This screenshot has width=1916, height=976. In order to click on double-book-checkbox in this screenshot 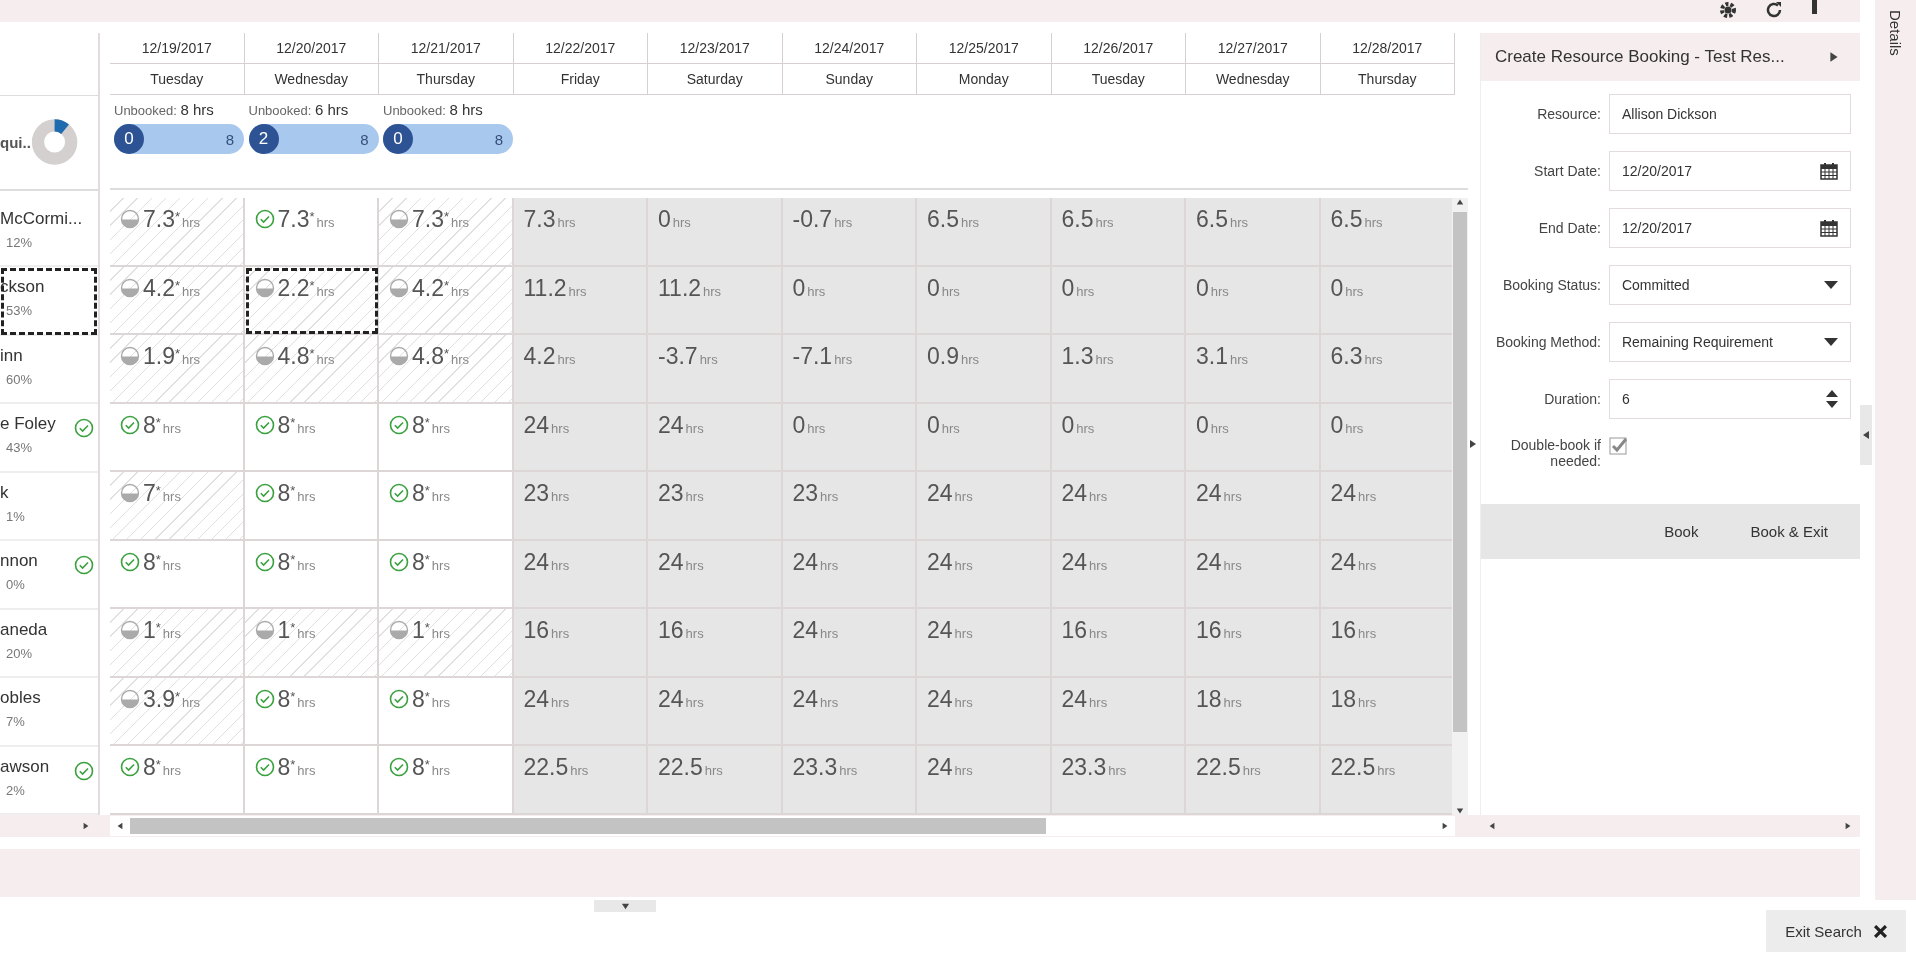, I will do `click(1618, 447)`.